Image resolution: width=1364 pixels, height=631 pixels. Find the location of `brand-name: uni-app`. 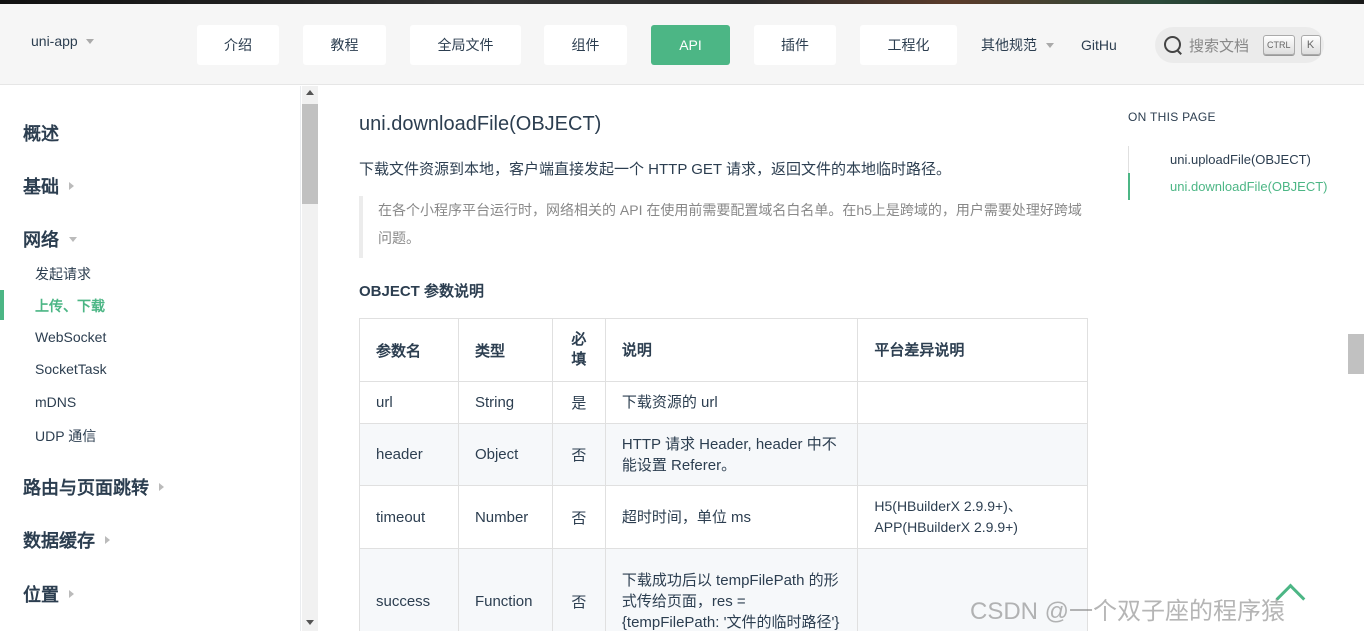

brand-name: uni-app is located at coordinates (54, 41).